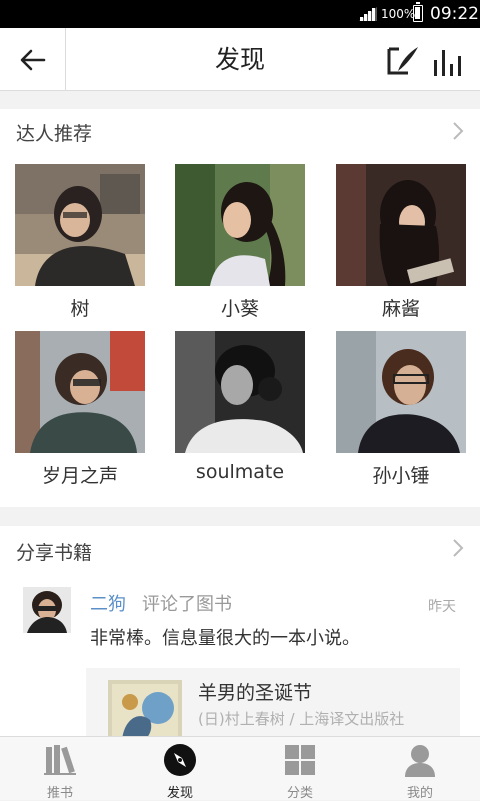 The image size is (480, 801). I want to click on nav-label: 推书, so click(59, 793).